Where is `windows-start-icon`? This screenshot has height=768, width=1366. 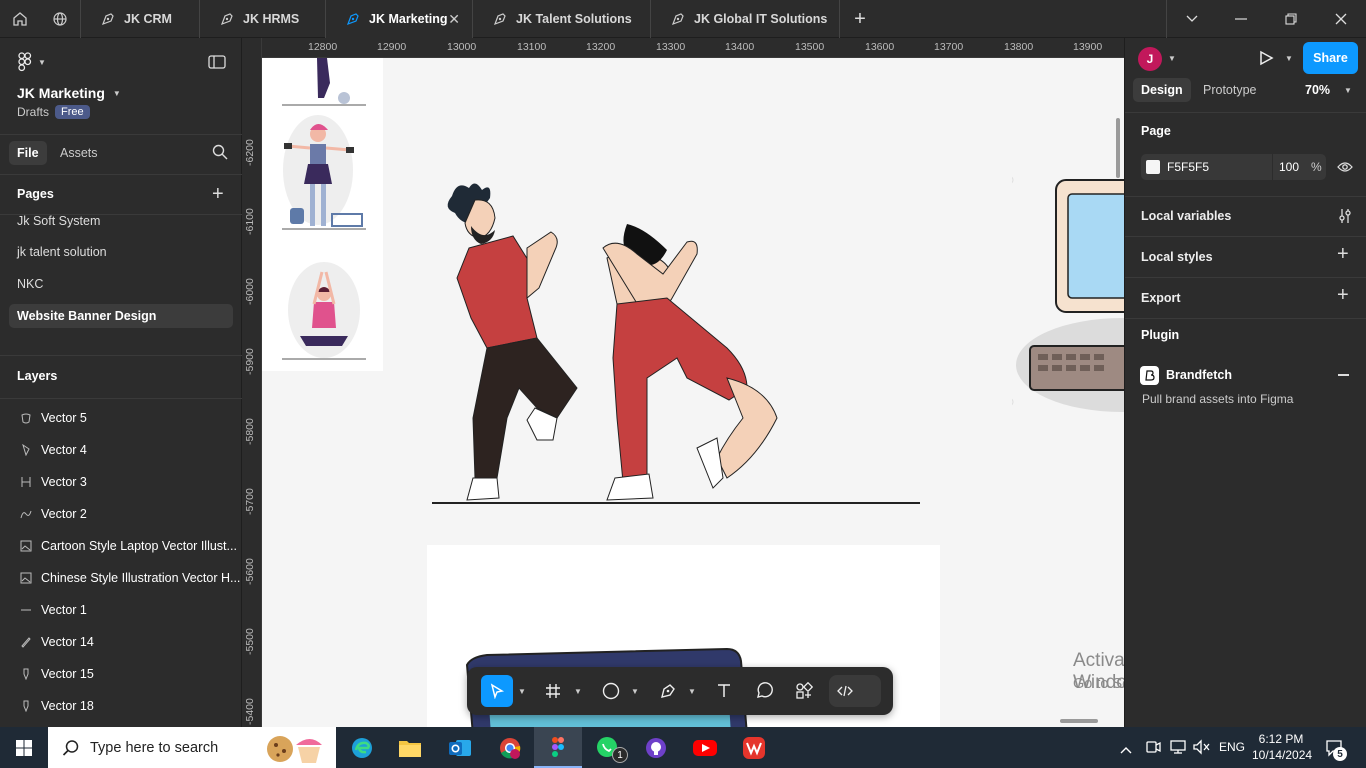
windows-start-icon is located at coordinates (24, 747).